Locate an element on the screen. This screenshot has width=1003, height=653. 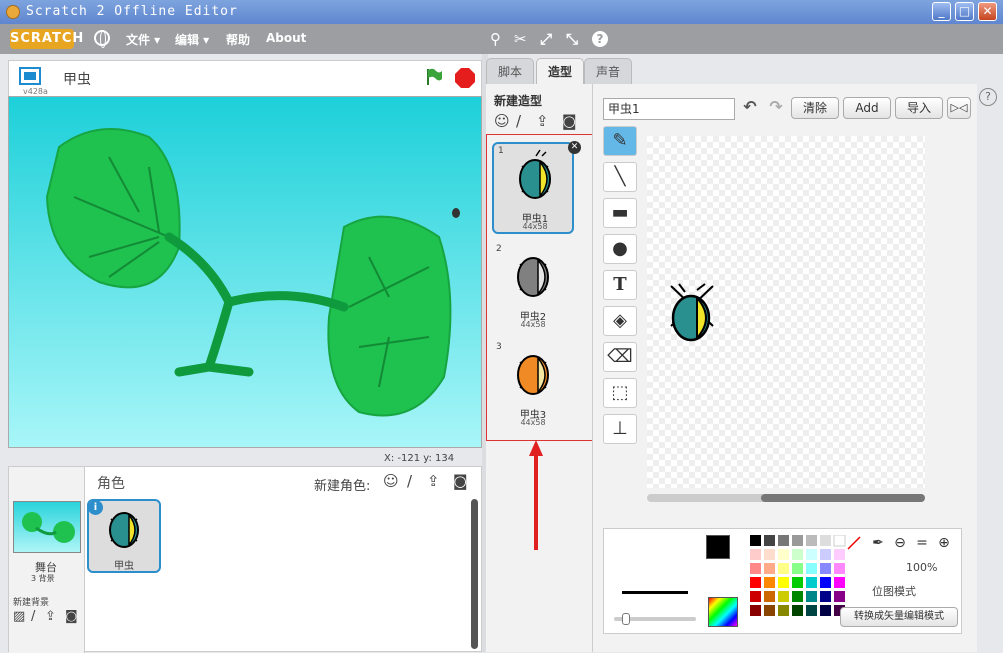
beetle-canvas-drawing is located at coordinates (692, 312).